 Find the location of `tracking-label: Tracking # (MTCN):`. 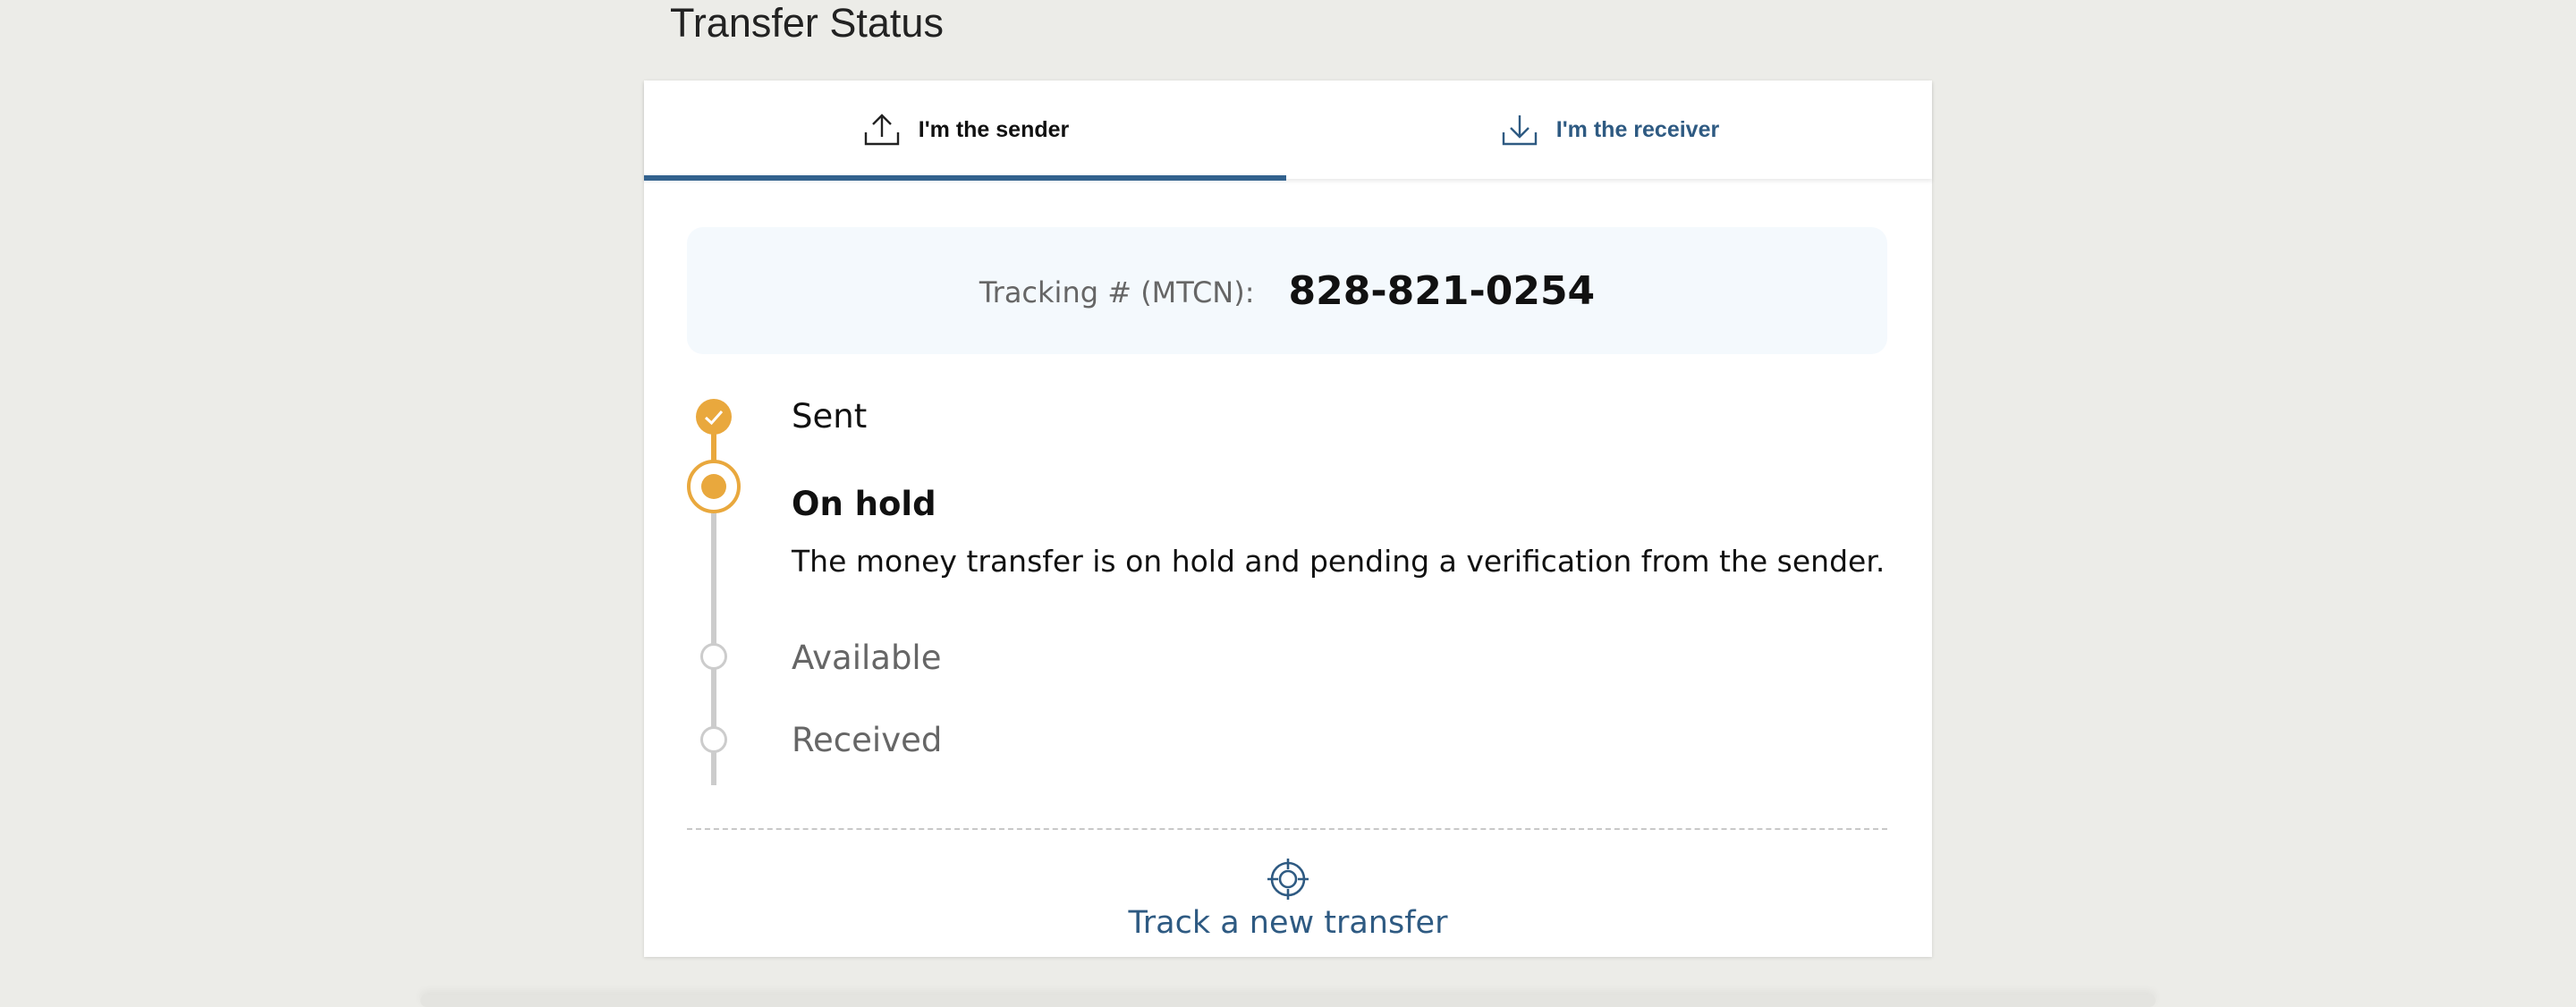

tracking-label: Tracking # (MTCN): is located at coordinates (1117, 292).